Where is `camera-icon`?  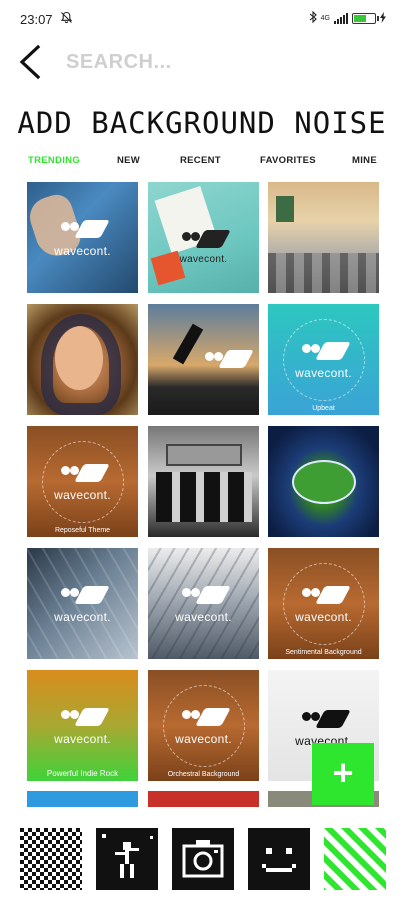 camera-icon is located at coordinates (203, 859).